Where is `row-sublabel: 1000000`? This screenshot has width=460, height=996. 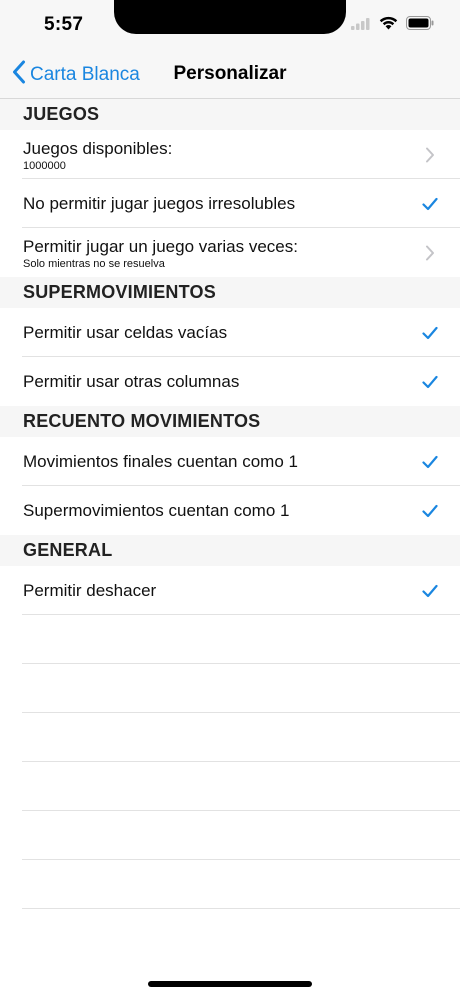
row-sublabel: 1000000 is located at coordinates (44, 166).